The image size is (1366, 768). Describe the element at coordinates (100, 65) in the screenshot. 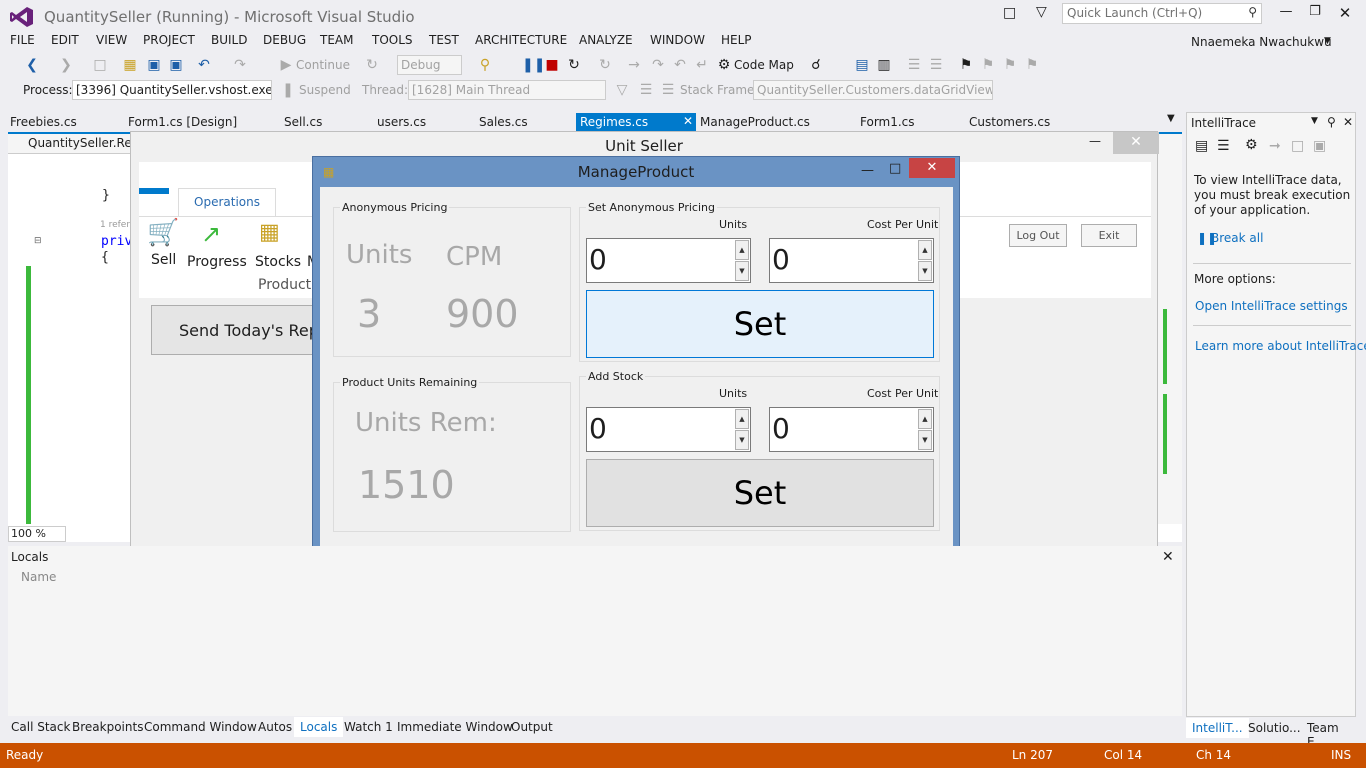

I see `new-project-icon: □` at that location.